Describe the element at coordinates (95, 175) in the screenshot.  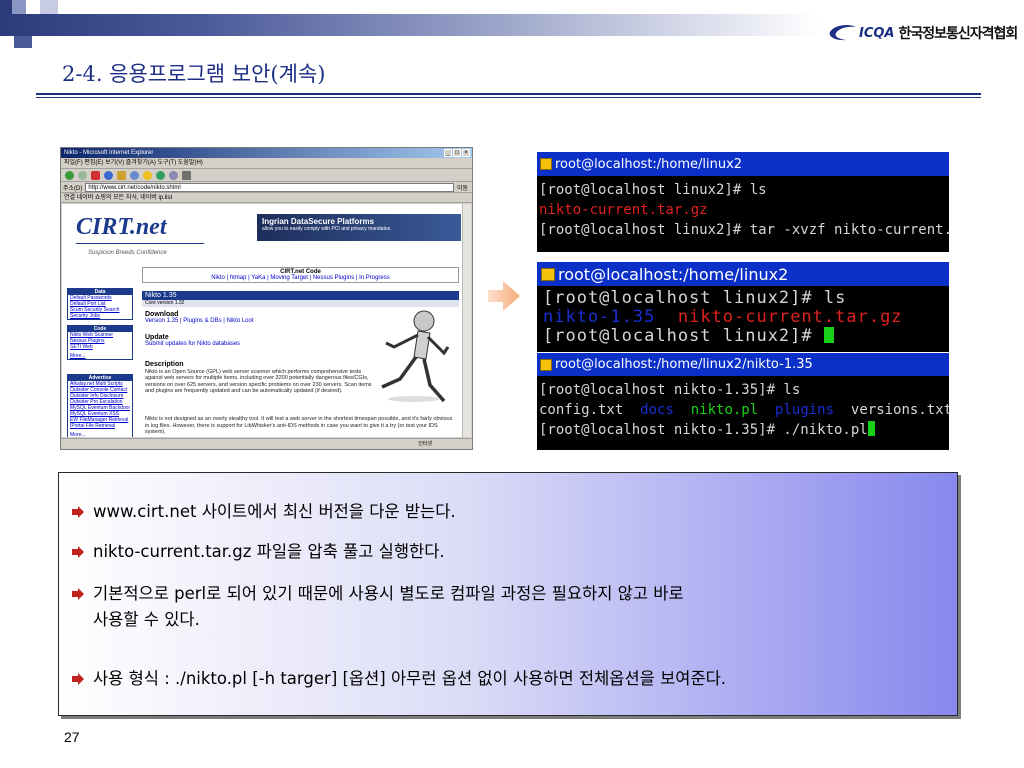
I see `stop-icon` at that location.